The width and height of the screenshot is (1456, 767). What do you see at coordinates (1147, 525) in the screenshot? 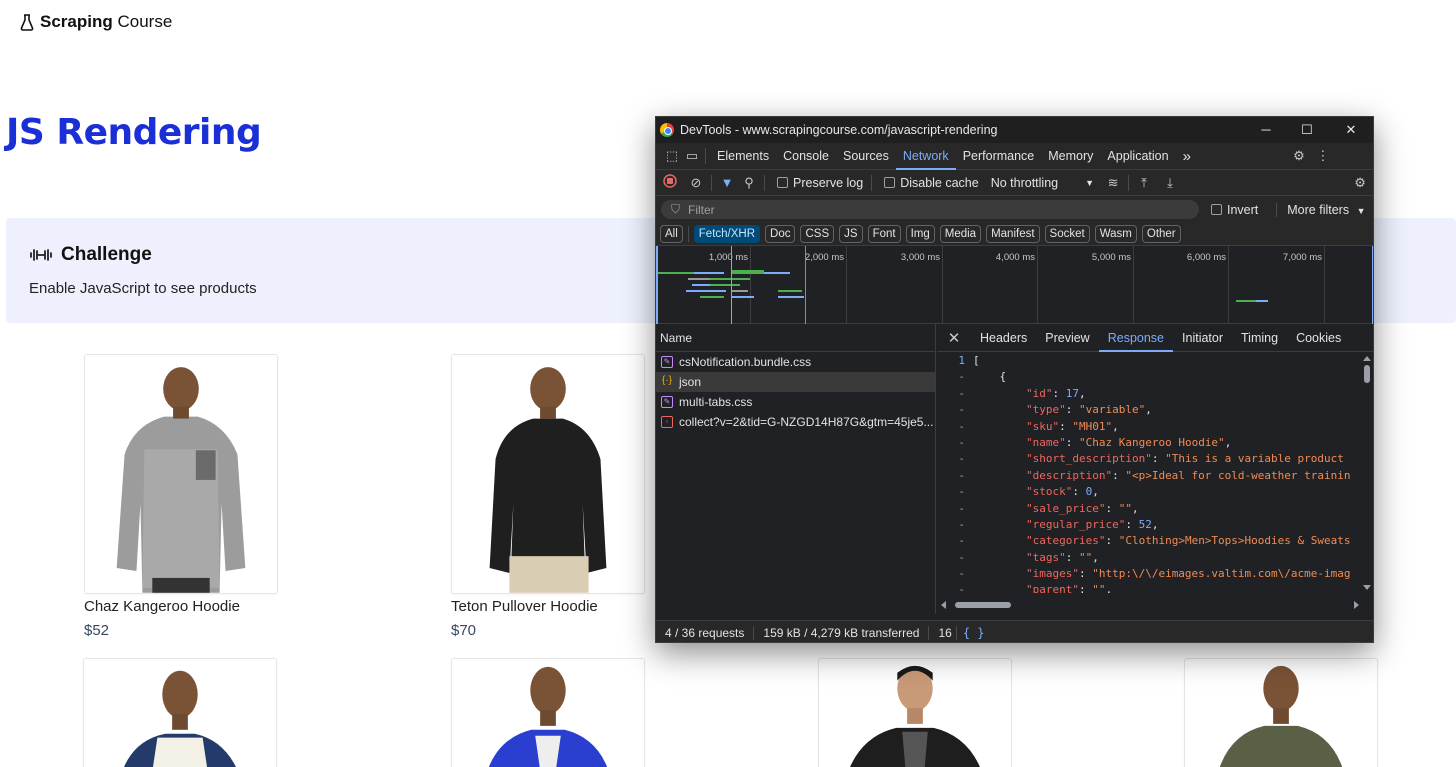
I see `code-line: - "regular_price": 52,` at bounding box center [1147, 525].